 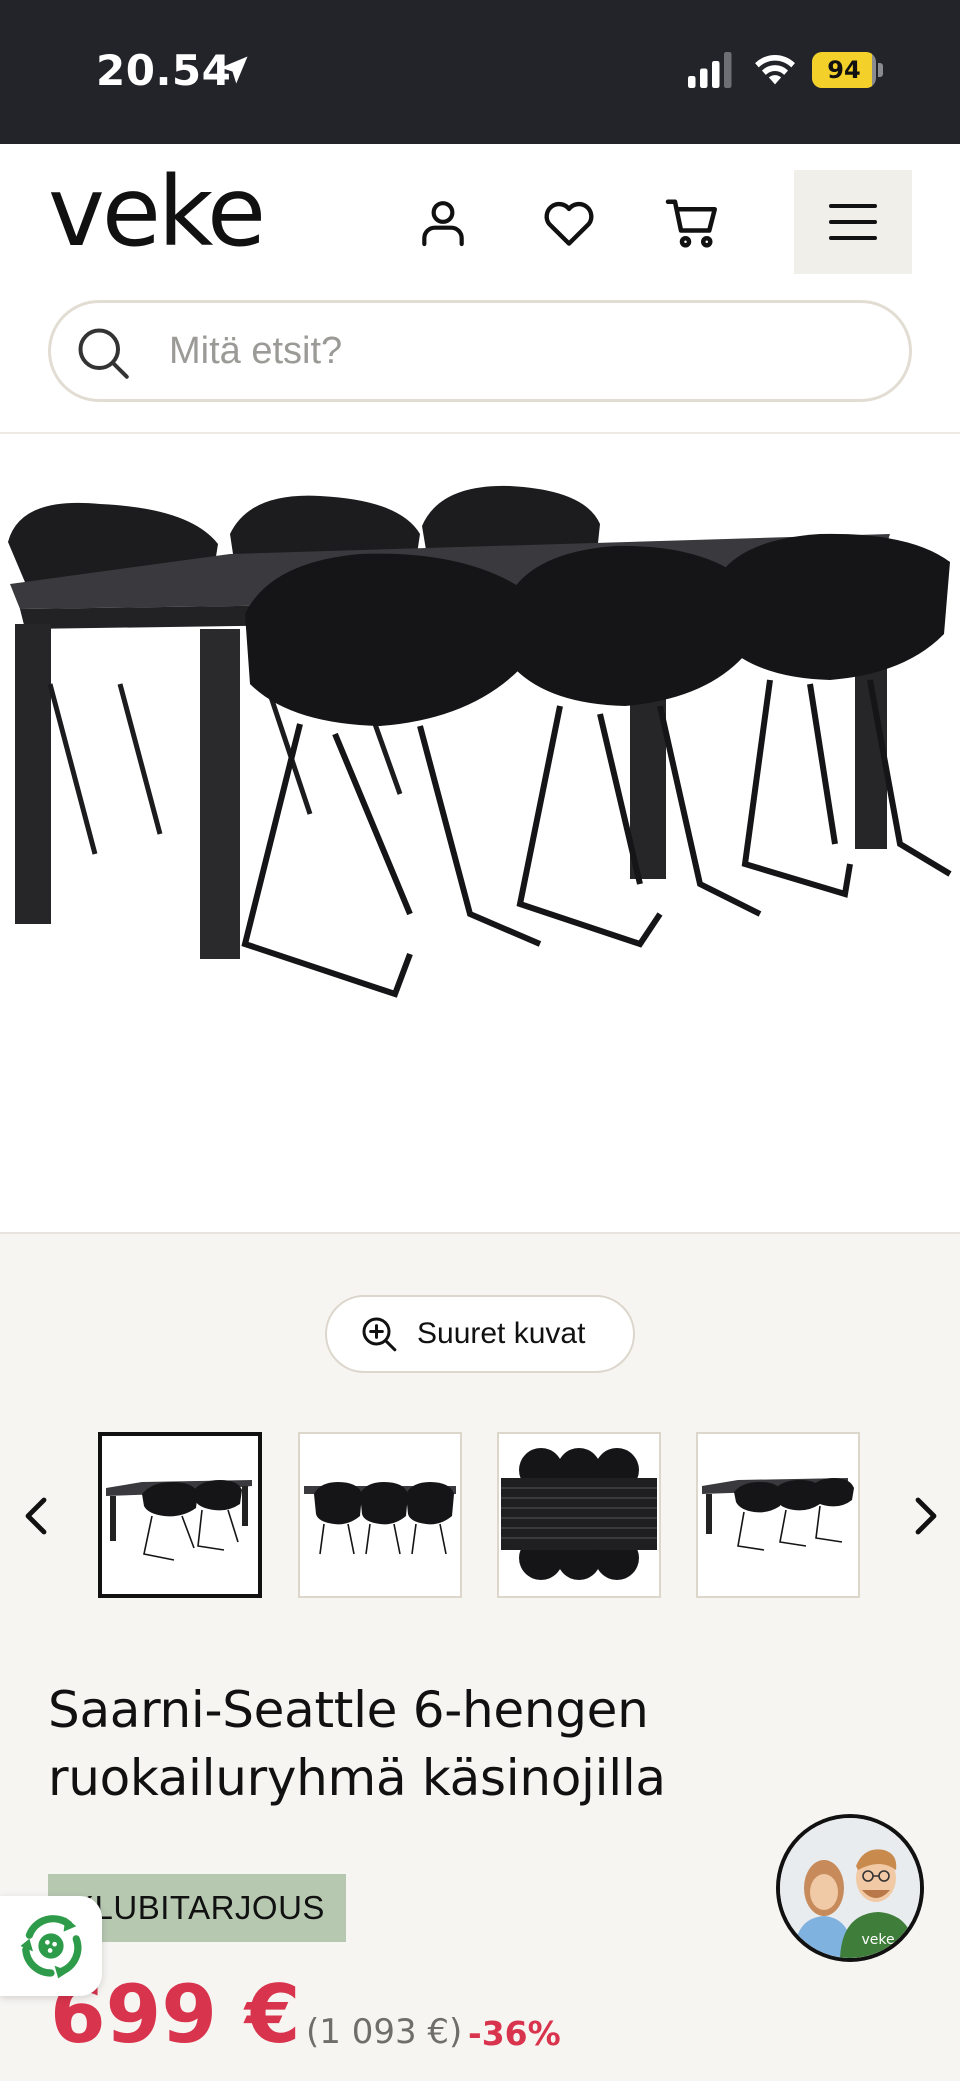 I want to click on chevron-left-icon, so click(x=36, y=1516).